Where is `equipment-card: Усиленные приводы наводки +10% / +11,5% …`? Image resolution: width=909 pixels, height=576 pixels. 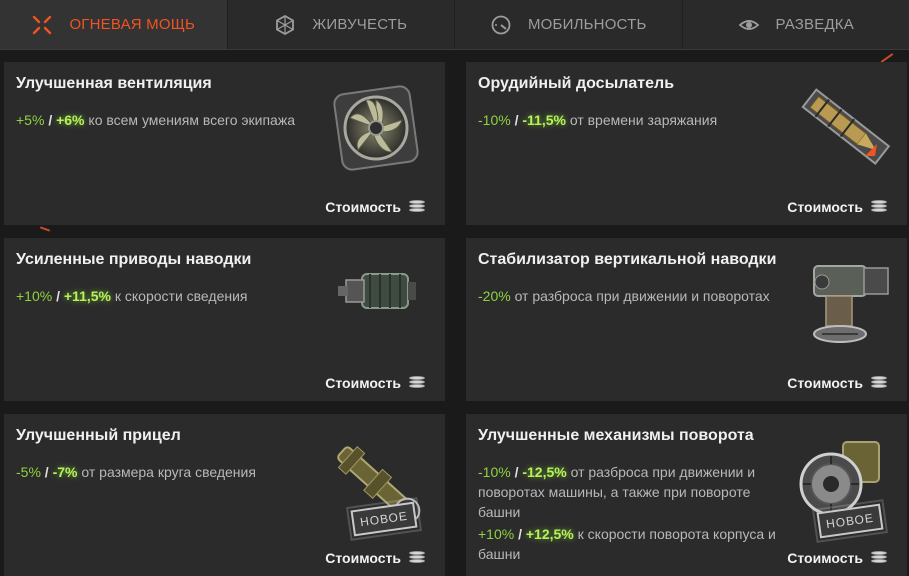 equipment-card: Усиленные приводы наводки +10% / +11,5% … is located at coordinates (224, 319).